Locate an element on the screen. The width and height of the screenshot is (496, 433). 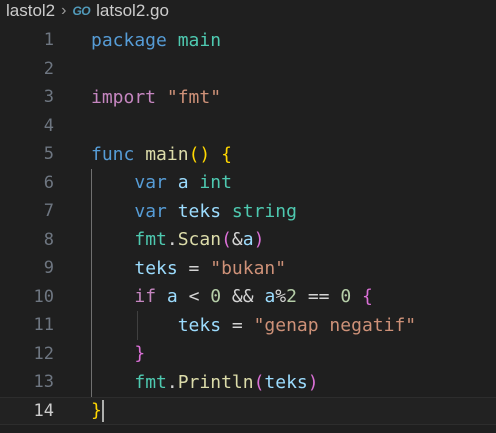
line-number: 8 is located at coordinates (48, 239).